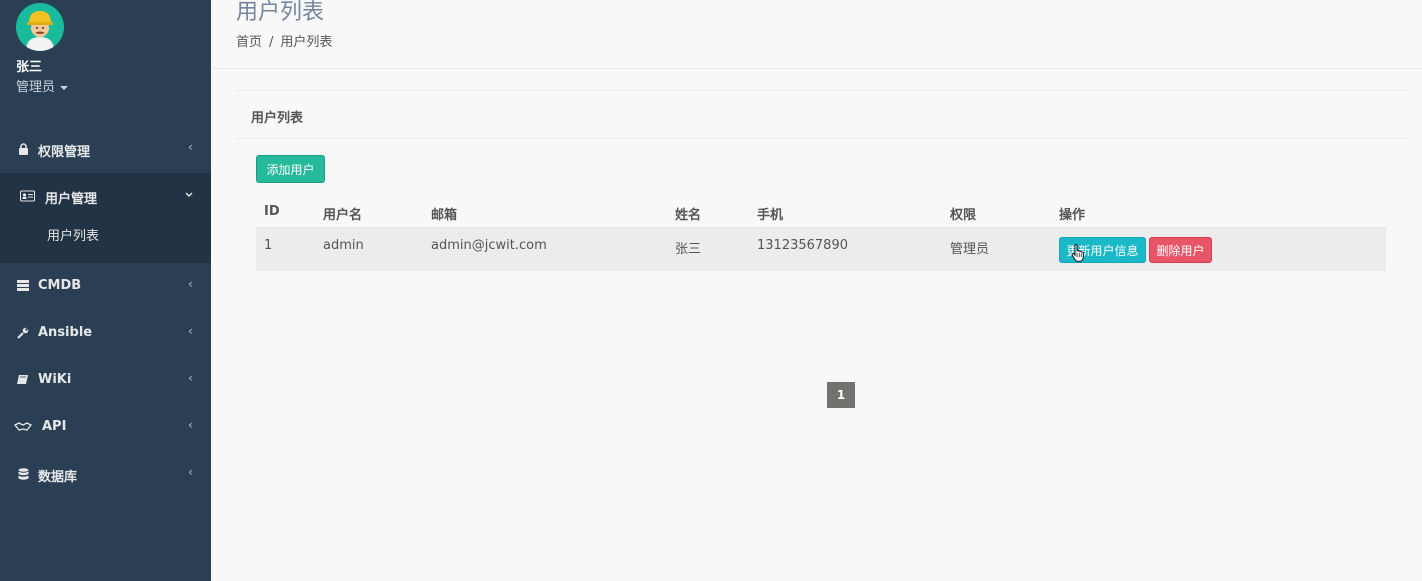  I want to click on lock-icon, so click(23, 150).